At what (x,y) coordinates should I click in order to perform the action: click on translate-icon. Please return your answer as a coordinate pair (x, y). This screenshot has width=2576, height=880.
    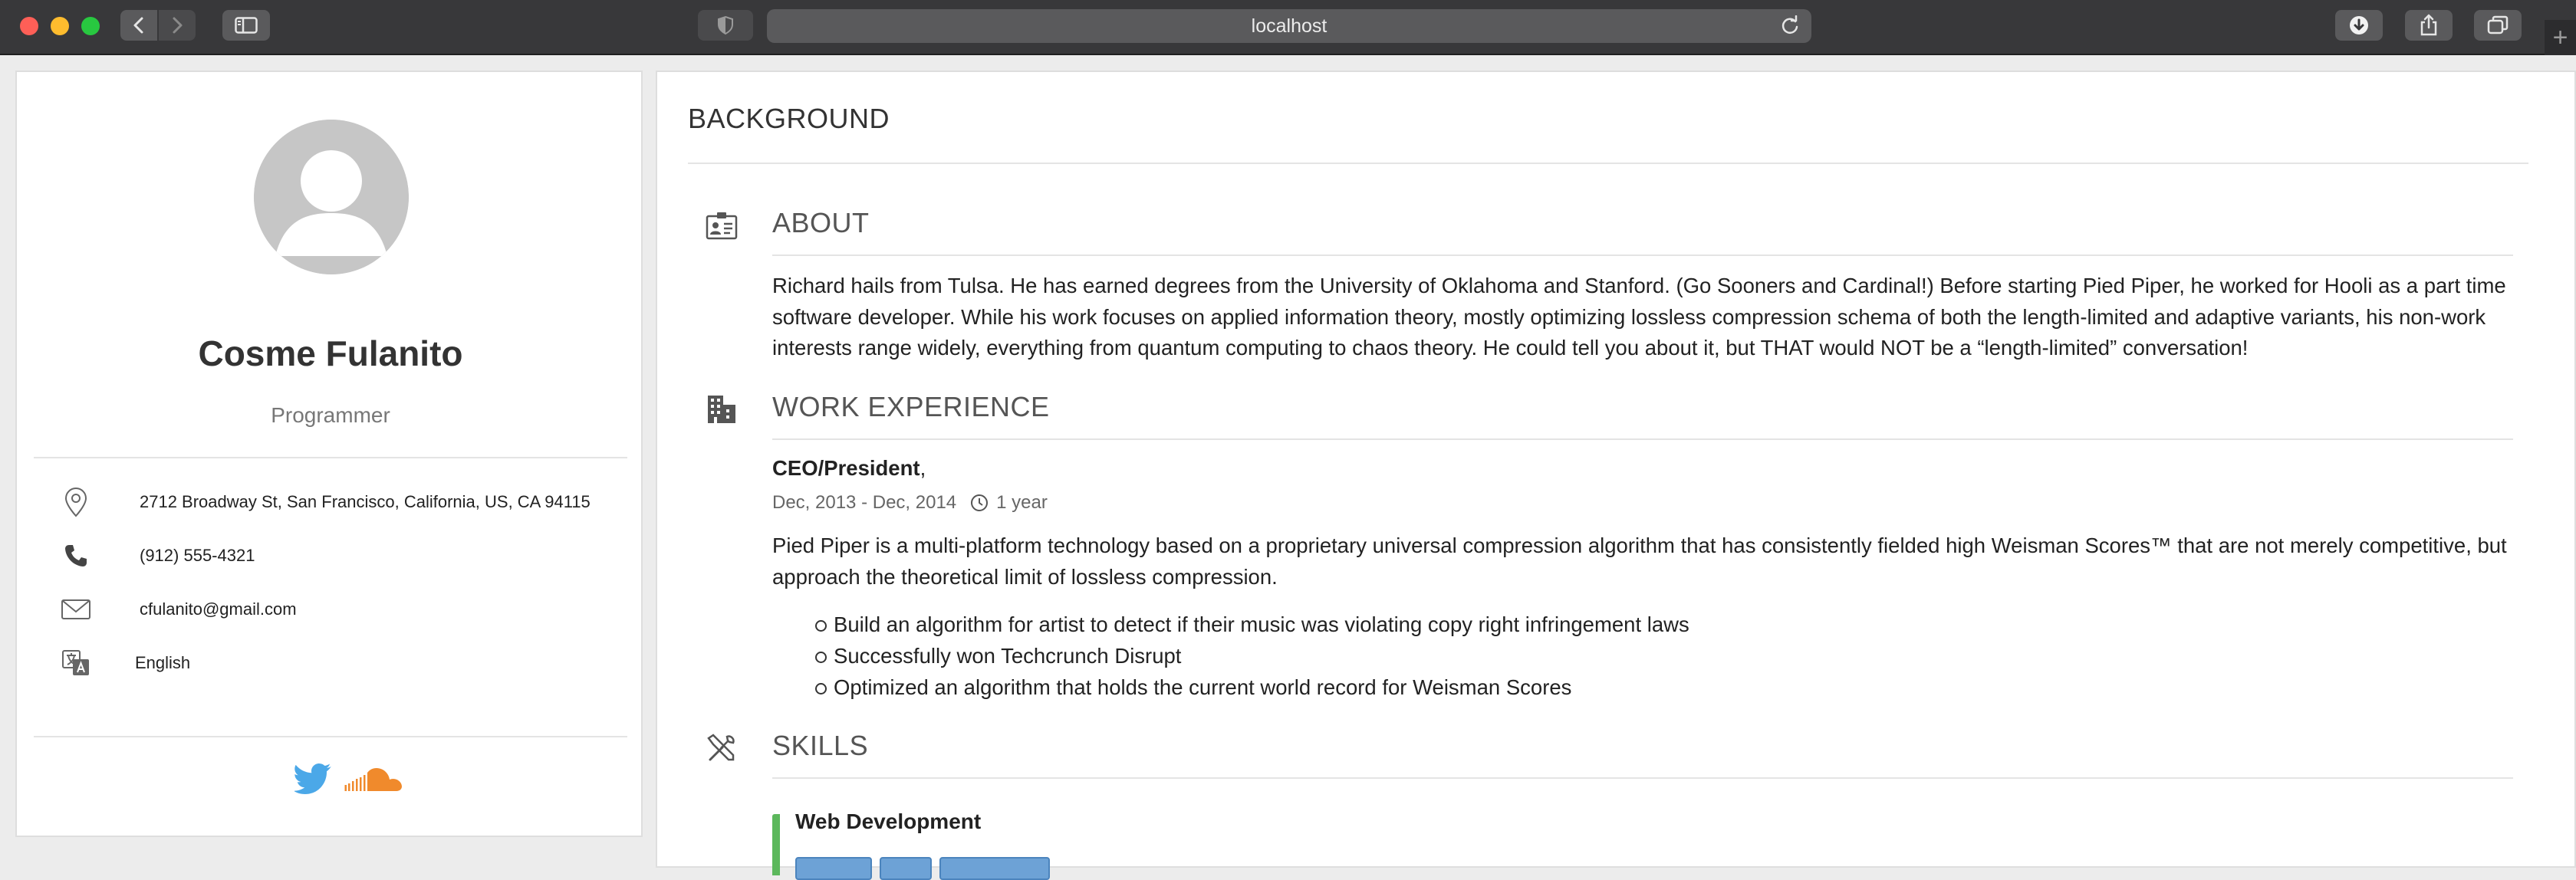
    Looking at the image, I should click on (76, 663).